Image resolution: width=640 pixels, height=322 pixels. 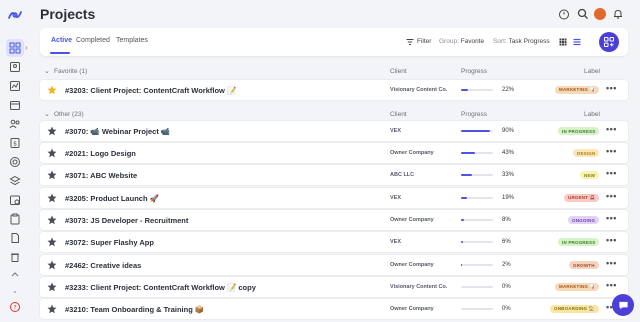 I want to click on schedule-nav-icon, so click(x=15, y=200).